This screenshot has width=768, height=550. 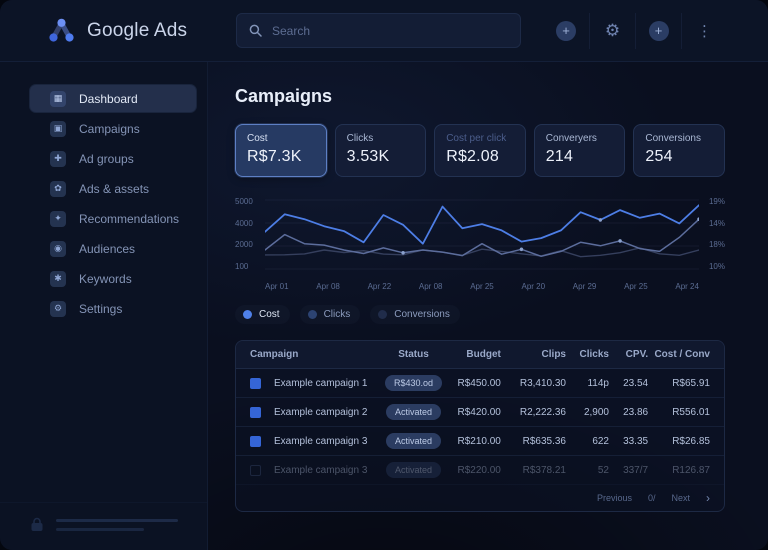 I want to click on page-title: Campaigns, so click(x=284, y=96).